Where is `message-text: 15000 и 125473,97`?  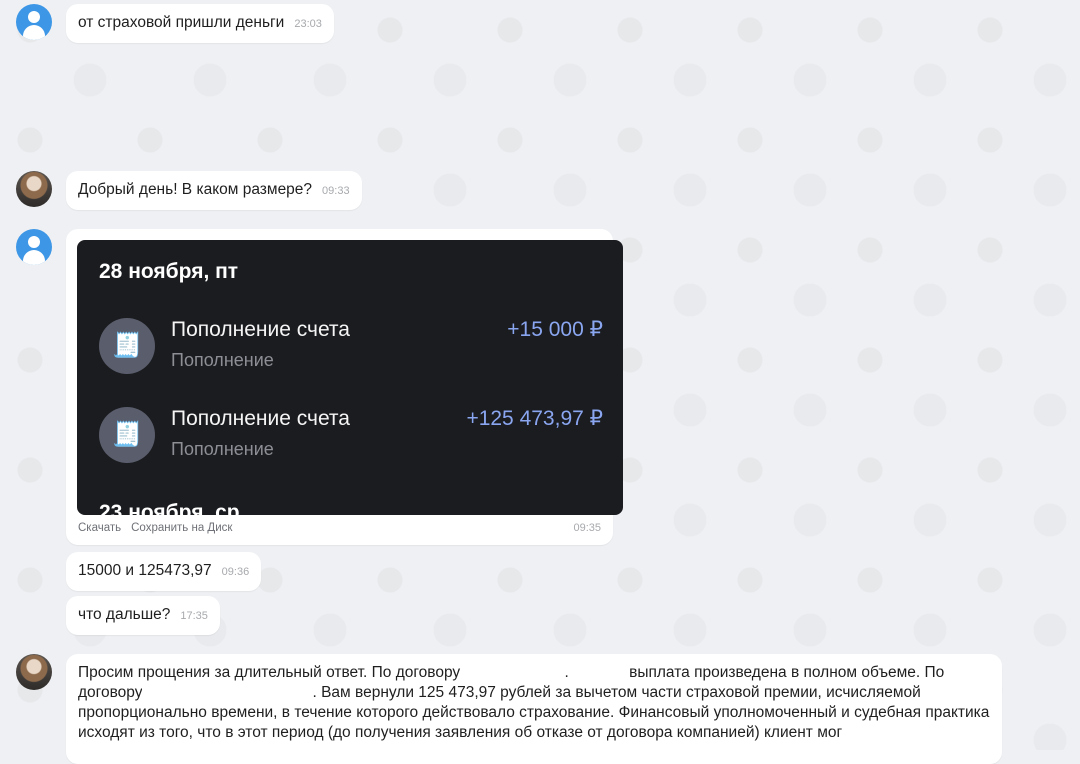 message-text: 15000 и 125473,97 is located at coordinates (145, 570).